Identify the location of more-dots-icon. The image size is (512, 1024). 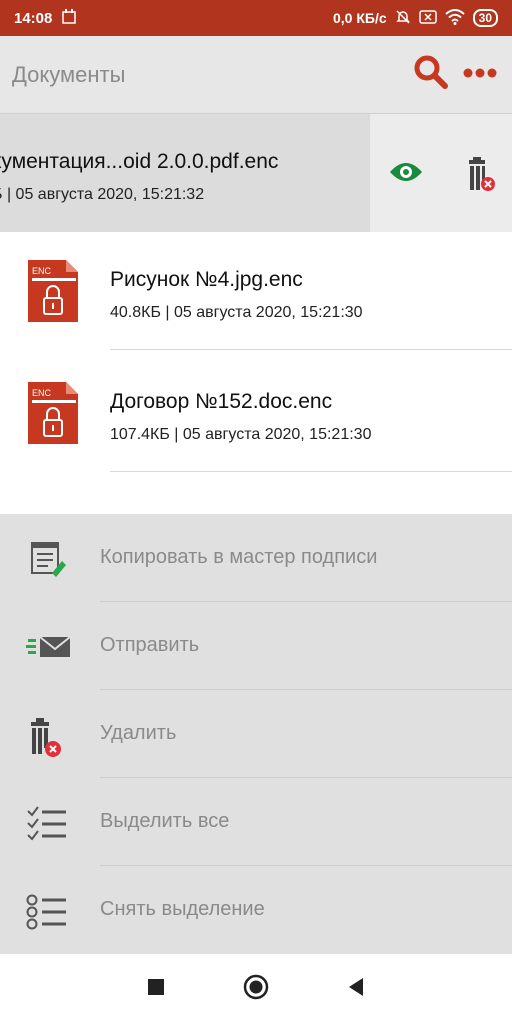
(480, 75).